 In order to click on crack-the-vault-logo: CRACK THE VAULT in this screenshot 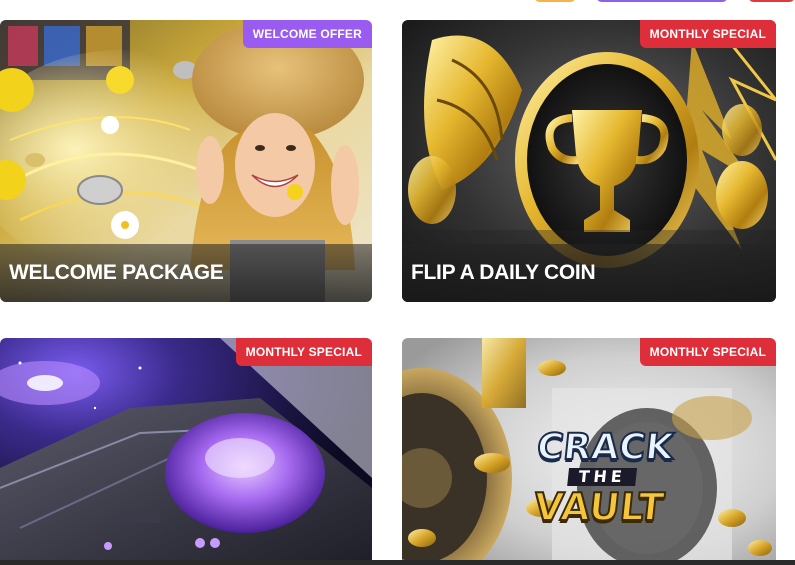, I will do `click(602, 478)`.